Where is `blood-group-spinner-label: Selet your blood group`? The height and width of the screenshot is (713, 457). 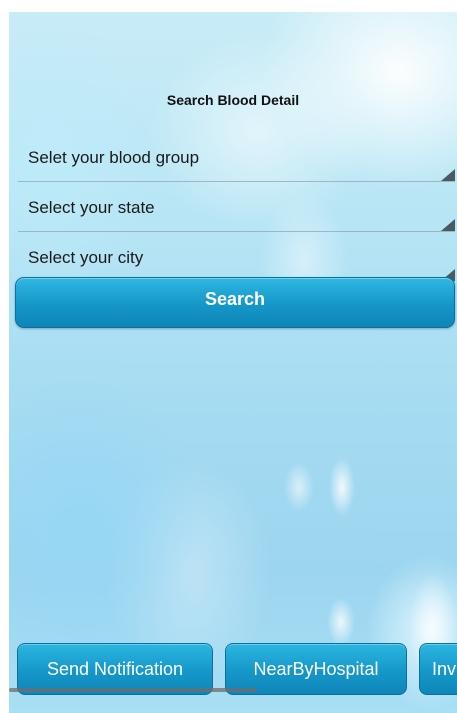 blood-group-spinner-label: Selet your blood group is located at coordinates (114, 157).